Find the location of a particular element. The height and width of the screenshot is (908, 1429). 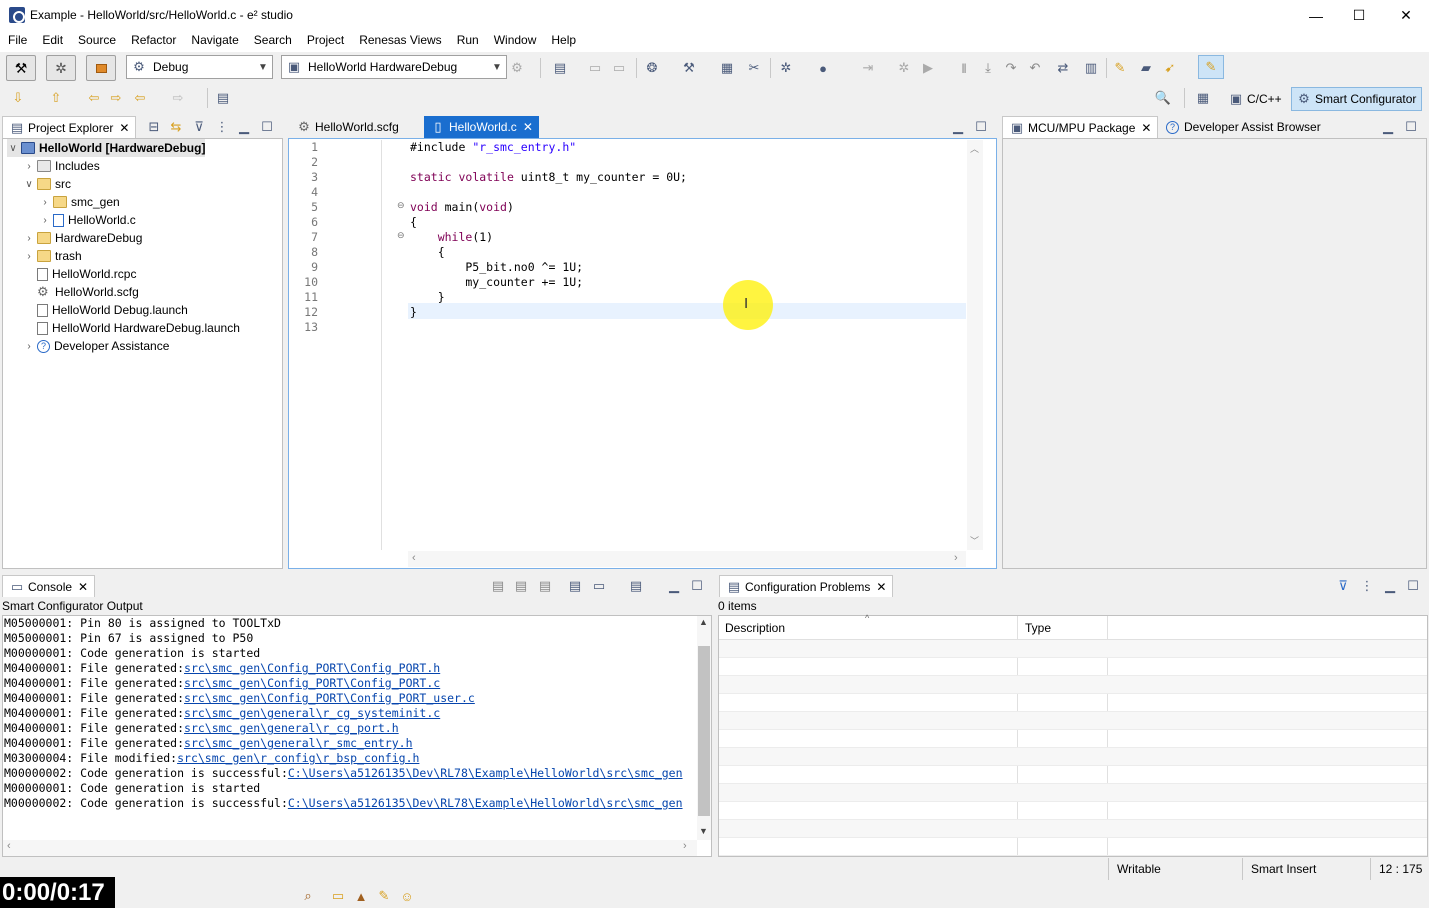

collapse-all-icon: ⊟ is located at coordinates (154, 127).